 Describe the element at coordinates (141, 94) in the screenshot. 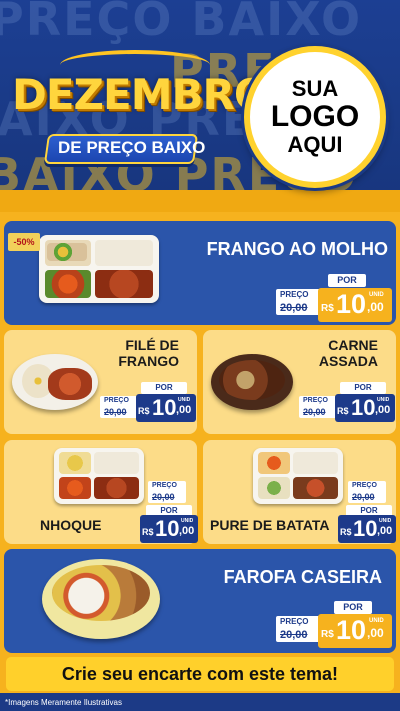

I see `campaign-title: DEZEMBRO` at that location.